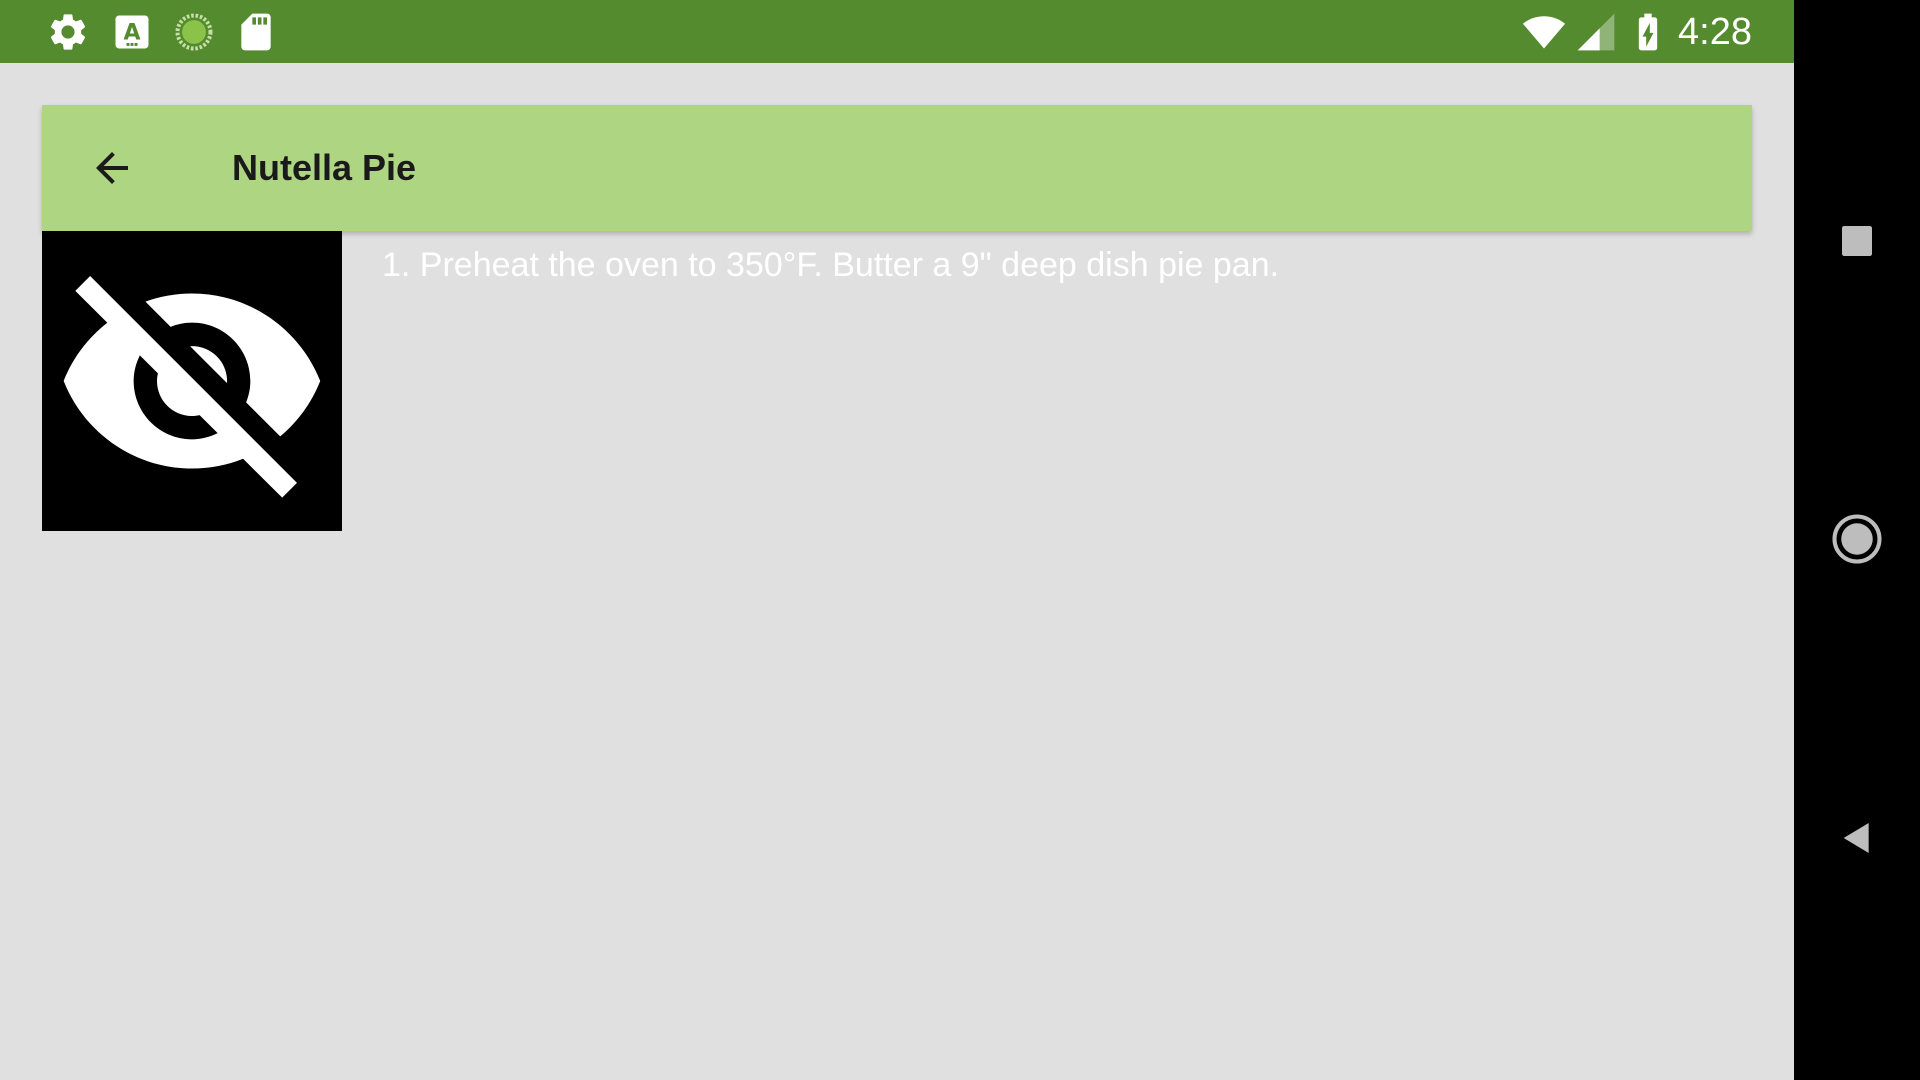 The width and height of the screenshot is (1920, 1080). I want to click on arrow-back-icon, so click(112, 168).